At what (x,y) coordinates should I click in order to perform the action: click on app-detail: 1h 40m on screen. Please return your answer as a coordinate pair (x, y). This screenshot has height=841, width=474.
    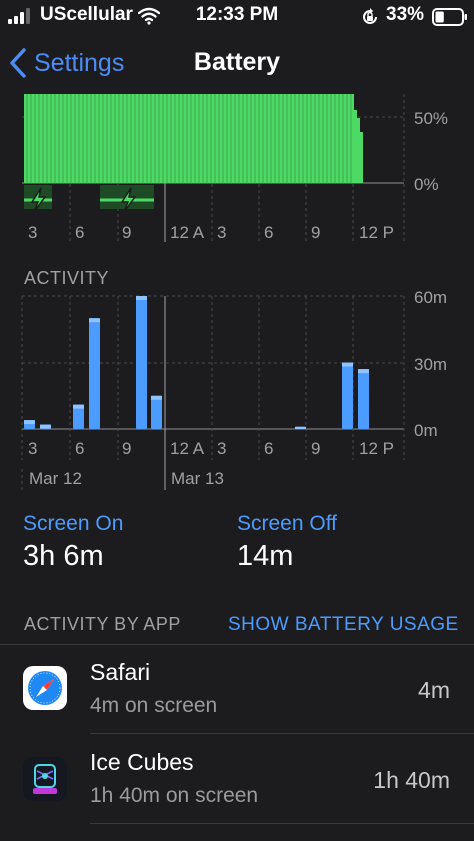
    Looking at the image, I should click on (174, 795).